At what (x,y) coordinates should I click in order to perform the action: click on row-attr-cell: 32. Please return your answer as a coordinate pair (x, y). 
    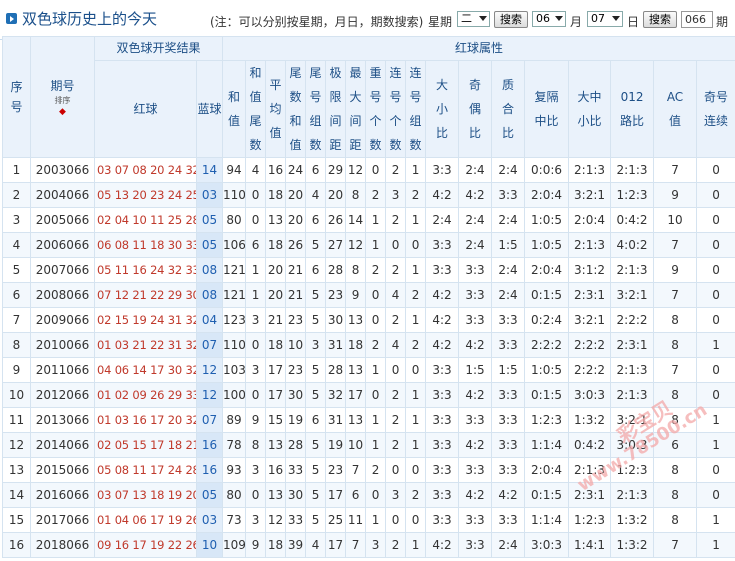
    Looking at the image, I should click on (336, 395).